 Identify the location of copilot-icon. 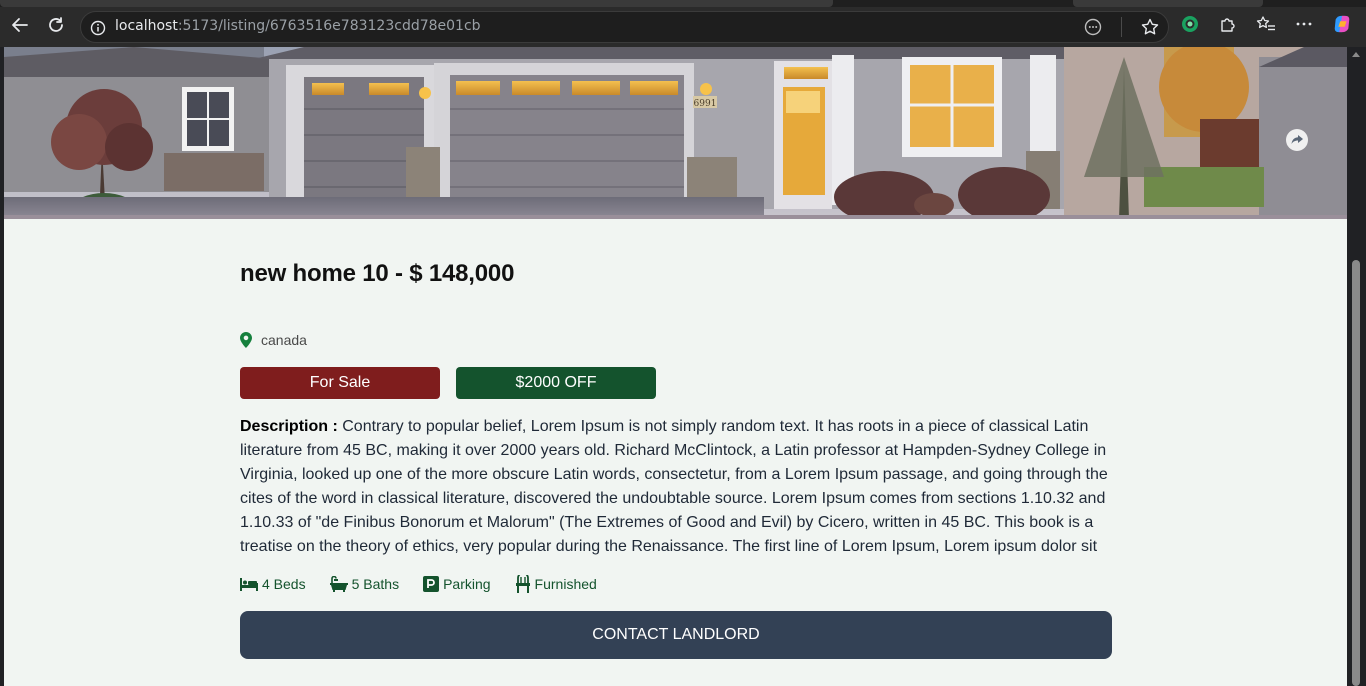
(1342, 24).